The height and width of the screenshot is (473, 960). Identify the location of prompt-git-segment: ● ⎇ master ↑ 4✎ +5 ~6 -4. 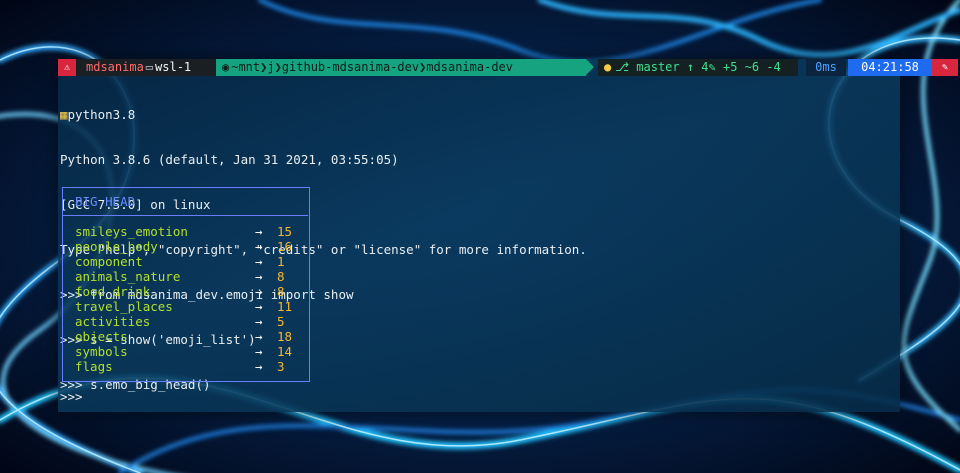
(698, 67).